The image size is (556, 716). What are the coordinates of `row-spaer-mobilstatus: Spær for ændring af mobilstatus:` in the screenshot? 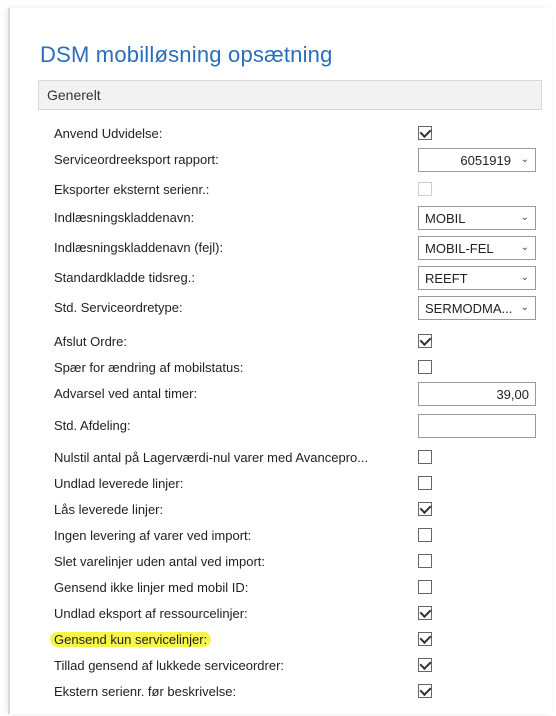 It's located at (299, 369).